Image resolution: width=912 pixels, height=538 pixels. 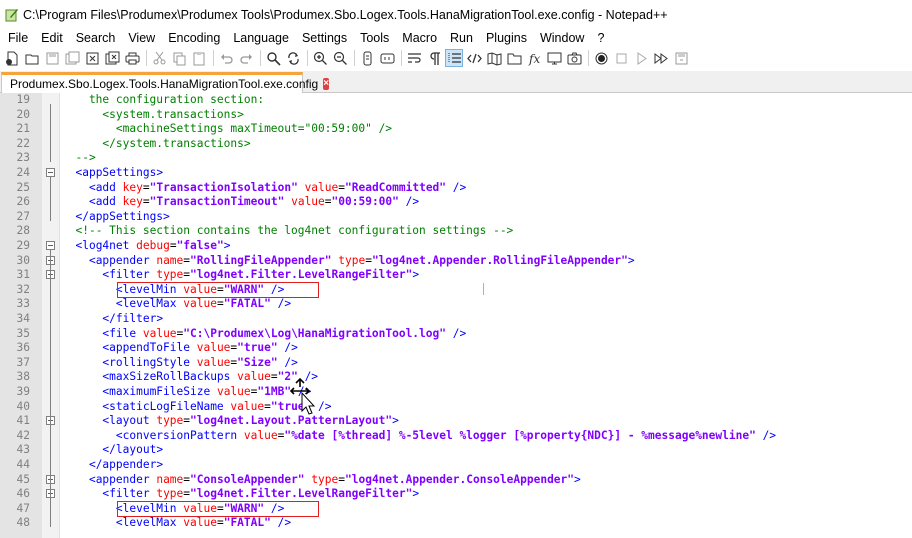 What do you see at coordinates (156, 143) in the screenshot?
I see `code-text: </system.transactions>` at bounding box center [156, 143].